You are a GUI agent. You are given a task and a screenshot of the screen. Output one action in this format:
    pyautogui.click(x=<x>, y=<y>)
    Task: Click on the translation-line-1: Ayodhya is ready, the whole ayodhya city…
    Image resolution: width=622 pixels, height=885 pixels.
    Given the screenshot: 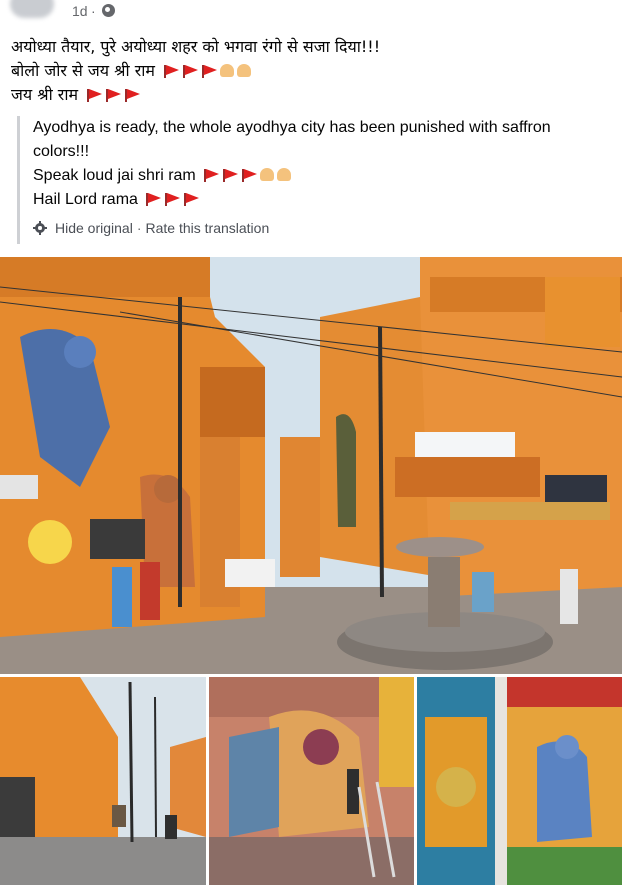 What is the action you would take?
    pyautogui.click(x=292, y=127)
    